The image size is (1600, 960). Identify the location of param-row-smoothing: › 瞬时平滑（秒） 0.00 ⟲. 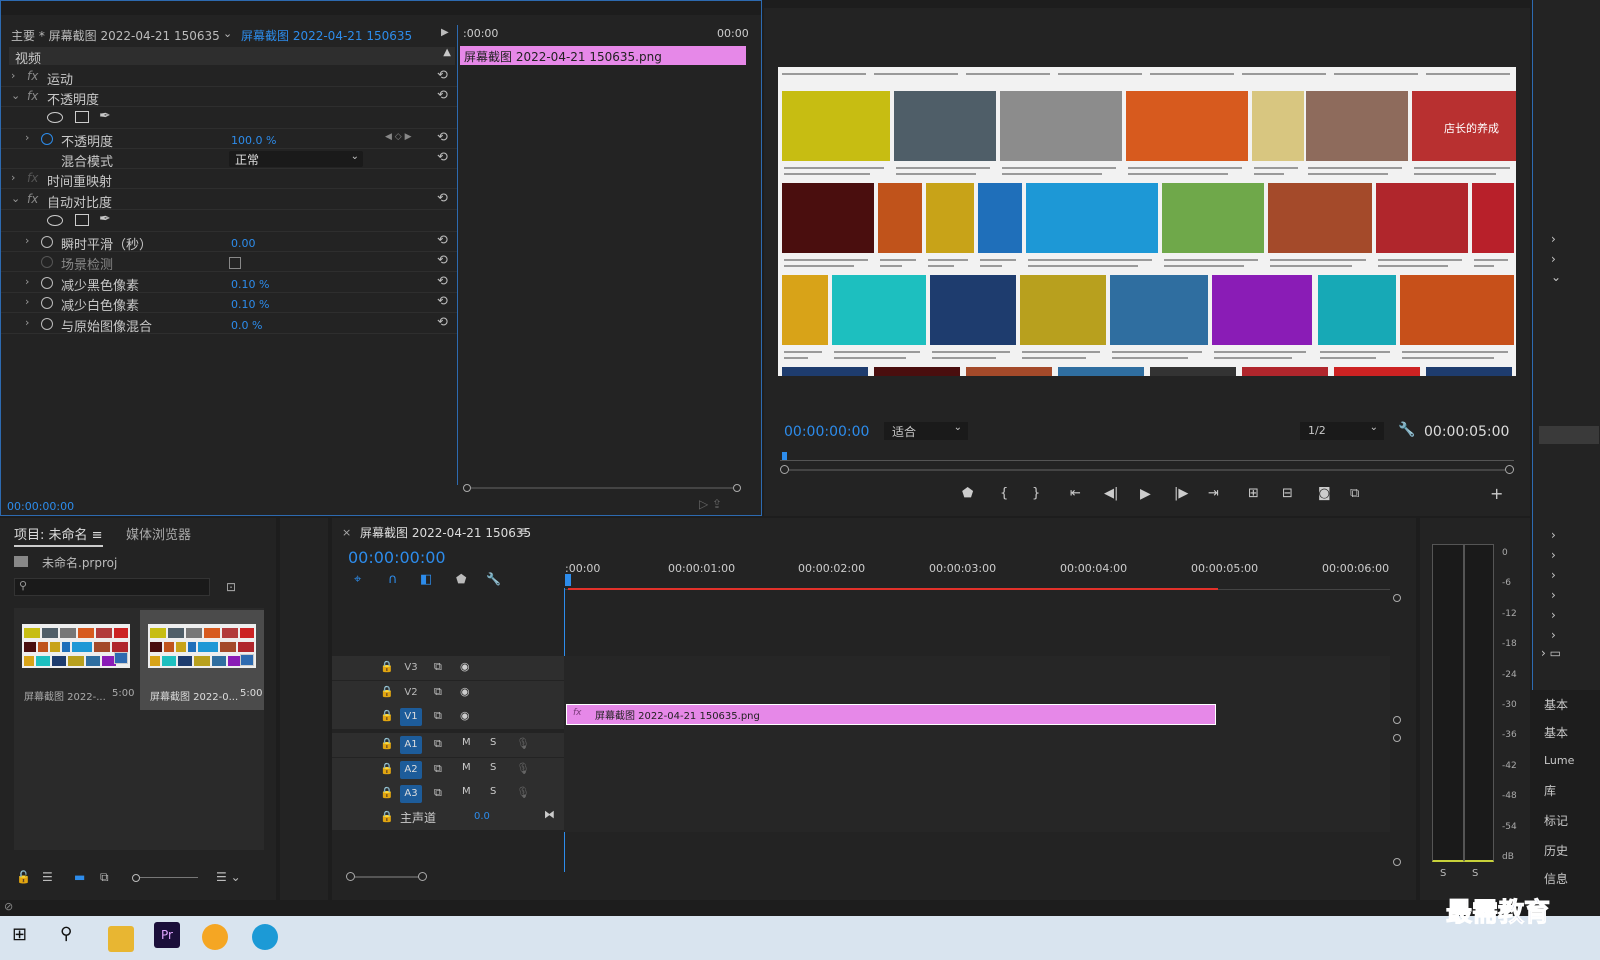
(229, 242).